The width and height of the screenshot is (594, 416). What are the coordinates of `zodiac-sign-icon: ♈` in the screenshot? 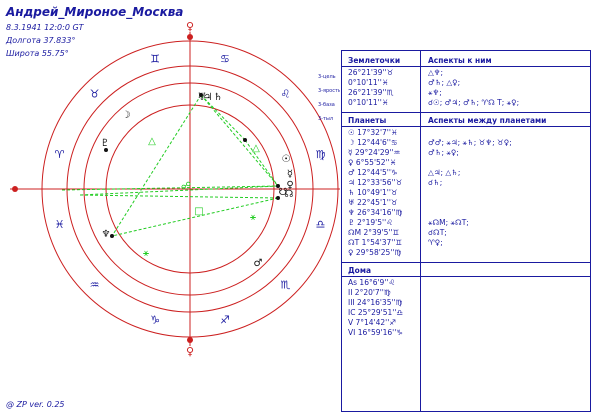 It's located at (60, 154).